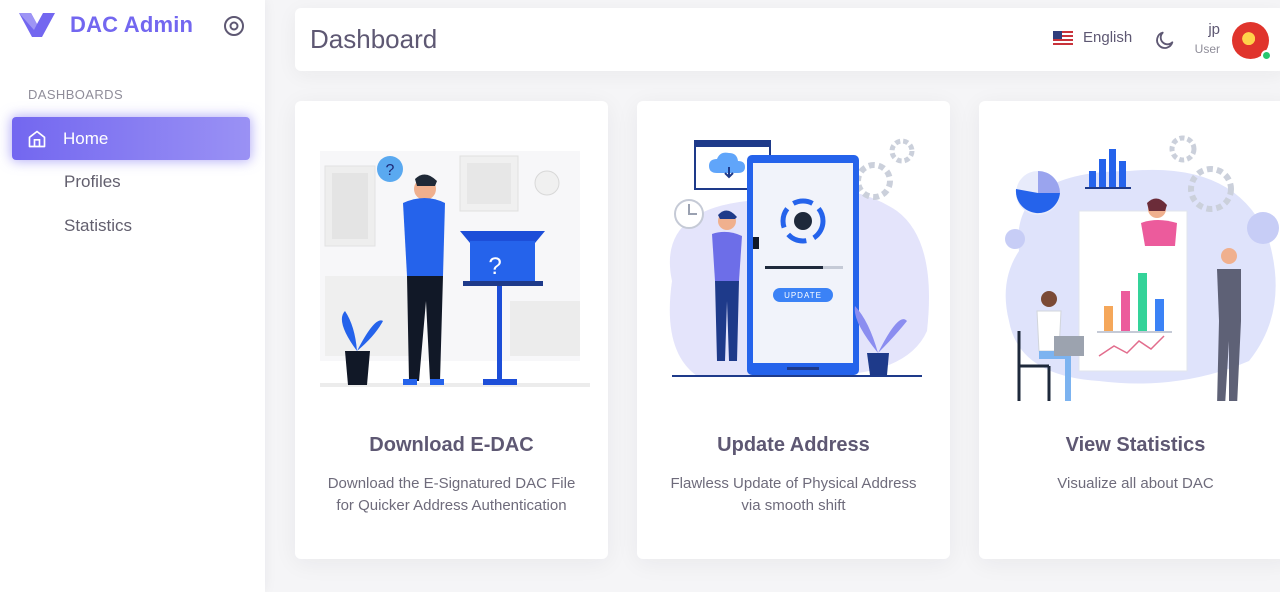  What do you see at coordinates (793, 445) in the screenshot?
I see `card-title: Update Address` at bounding box center [793, 445].